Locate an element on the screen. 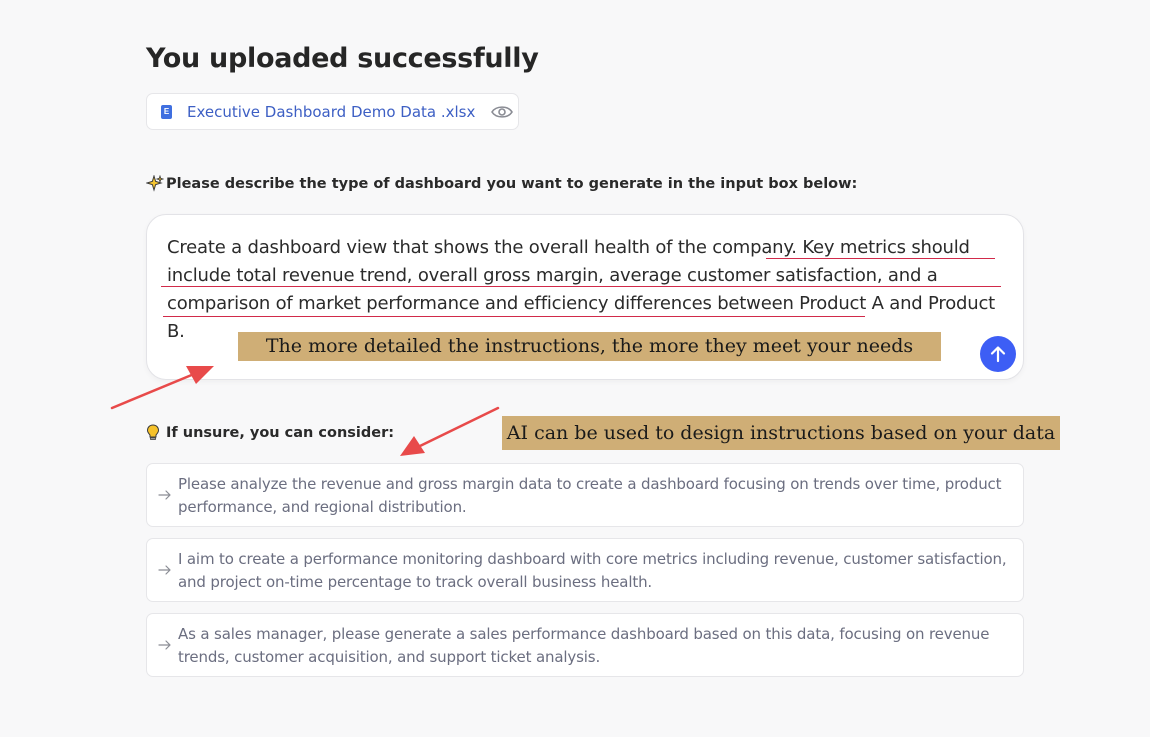  page-title: You uploaded successfully is located at coordinates (342, 58).